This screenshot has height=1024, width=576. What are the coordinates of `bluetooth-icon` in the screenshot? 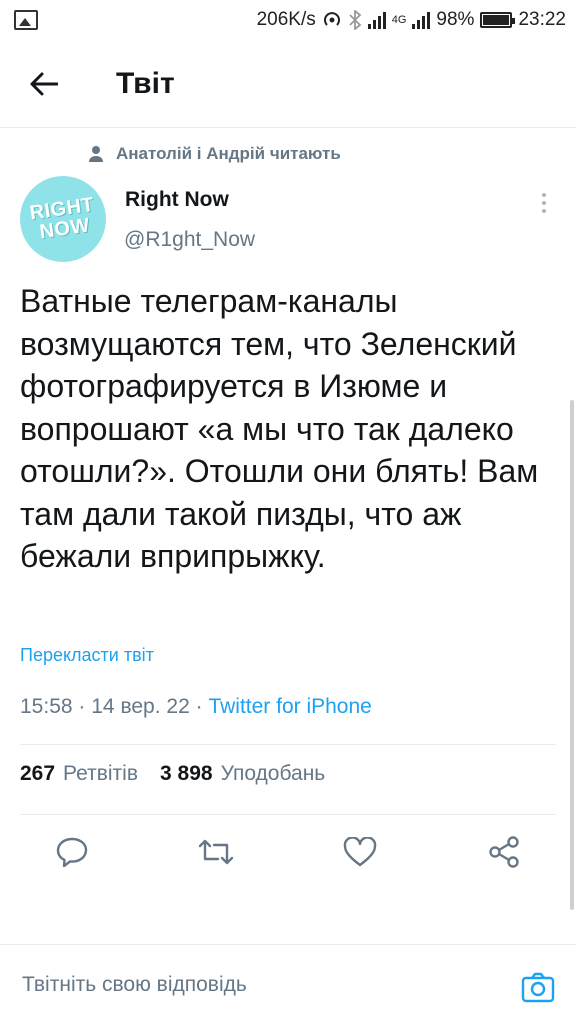 It's located at (355, 20).